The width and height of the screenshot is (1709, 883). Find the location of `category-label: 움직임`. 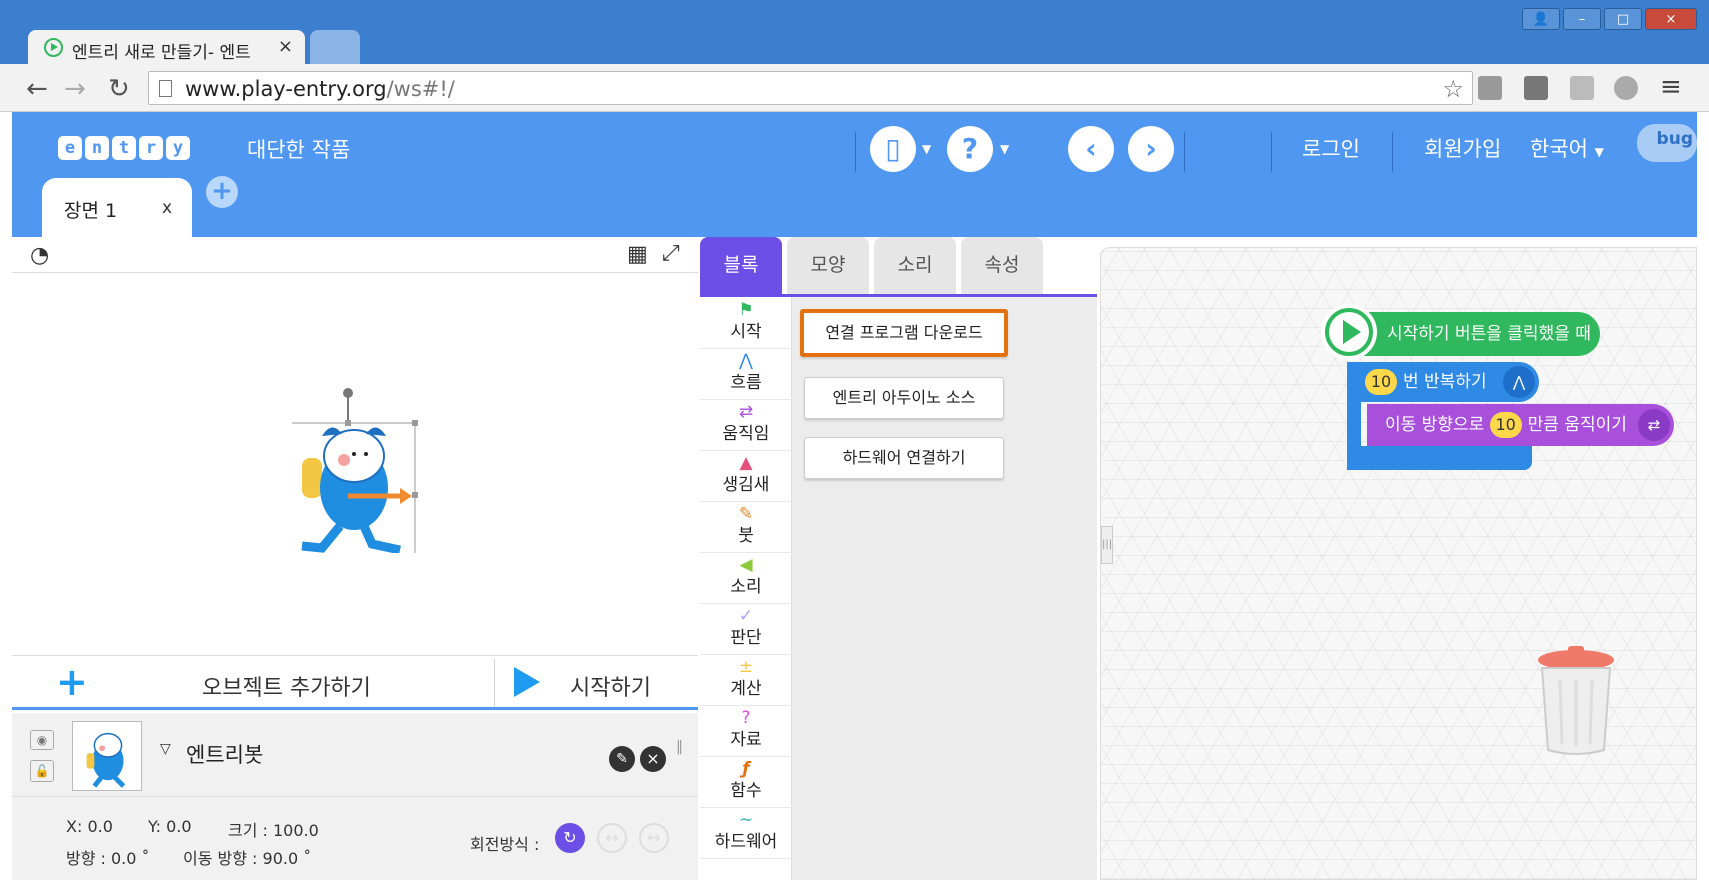

category-label: 움직임 is located at coordinates (746, 434).